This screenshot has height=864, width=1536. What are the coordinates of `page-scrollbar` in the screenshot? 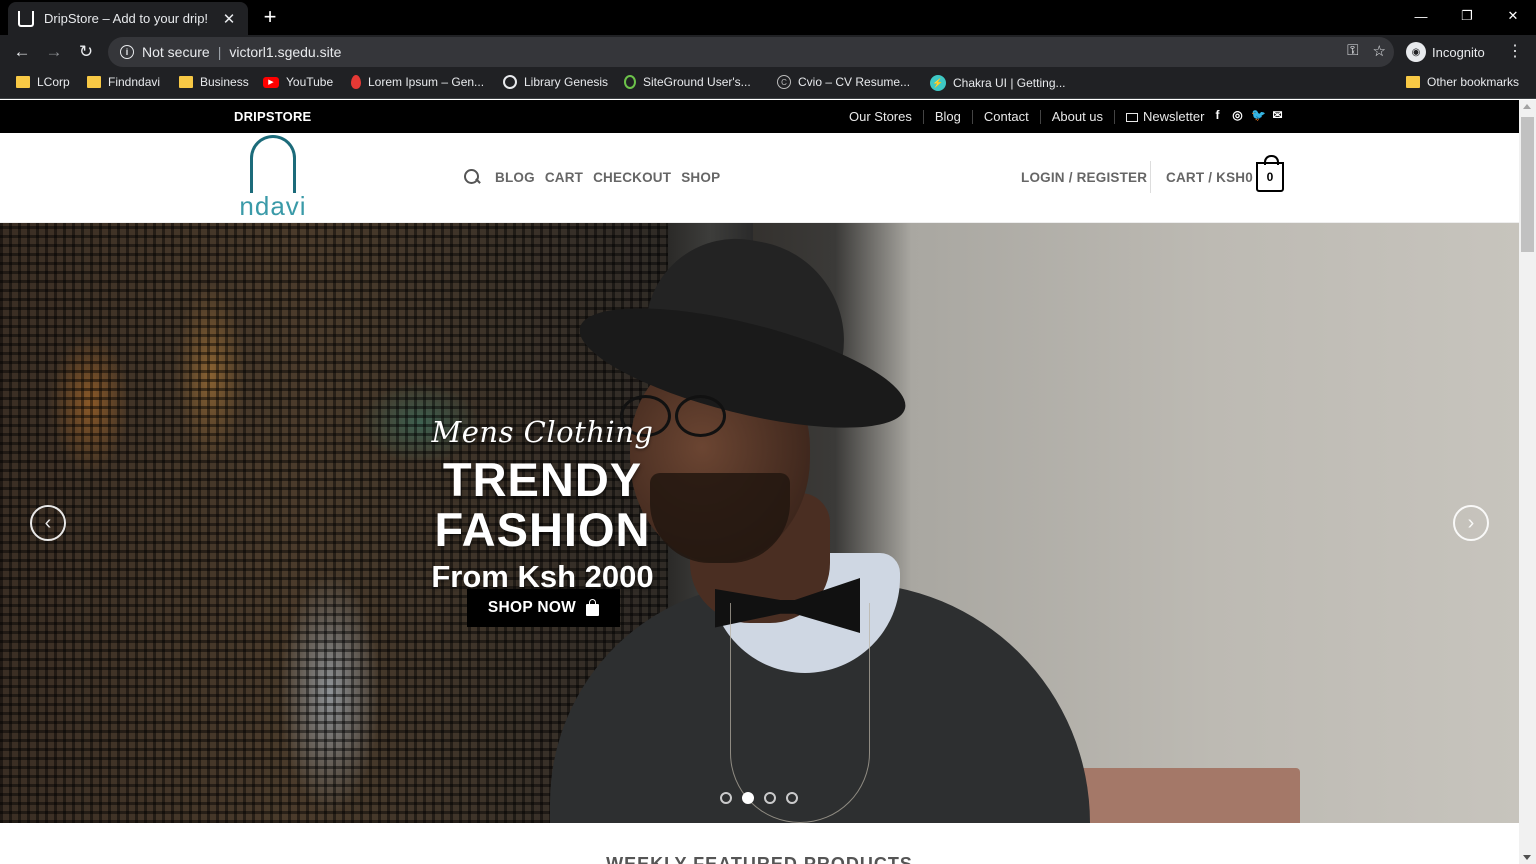 It's located at (1527, 482).